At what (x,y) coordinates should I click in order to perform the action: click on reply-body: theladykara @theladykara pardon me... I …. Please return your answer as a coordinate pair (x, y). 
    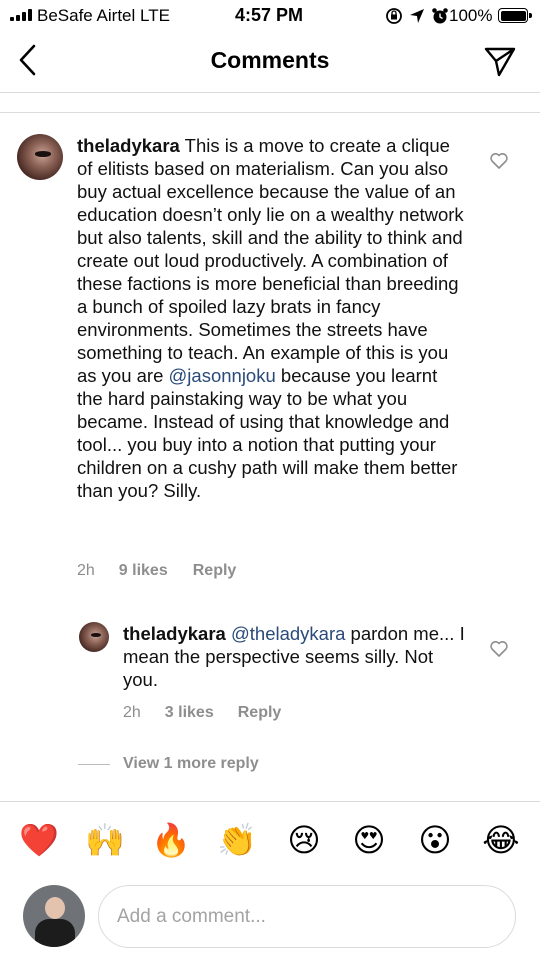
    Looking at the image, I should click on (295, 656).